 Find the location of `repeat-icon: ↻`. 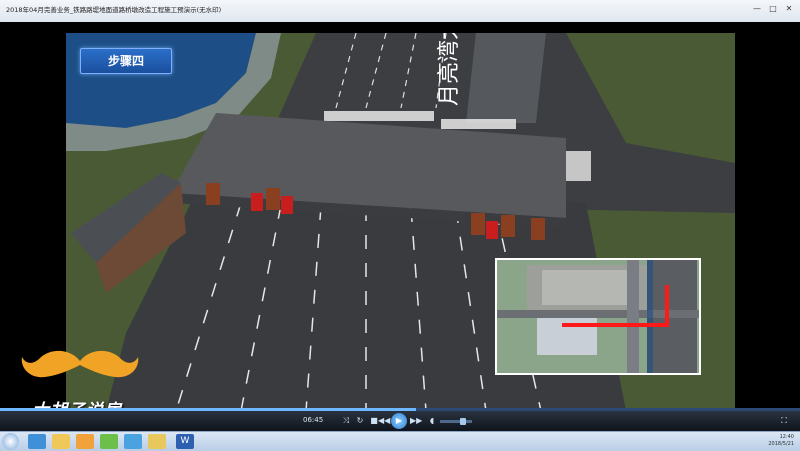

repeat-icon: ↻ is located at coordinates (360, 421).